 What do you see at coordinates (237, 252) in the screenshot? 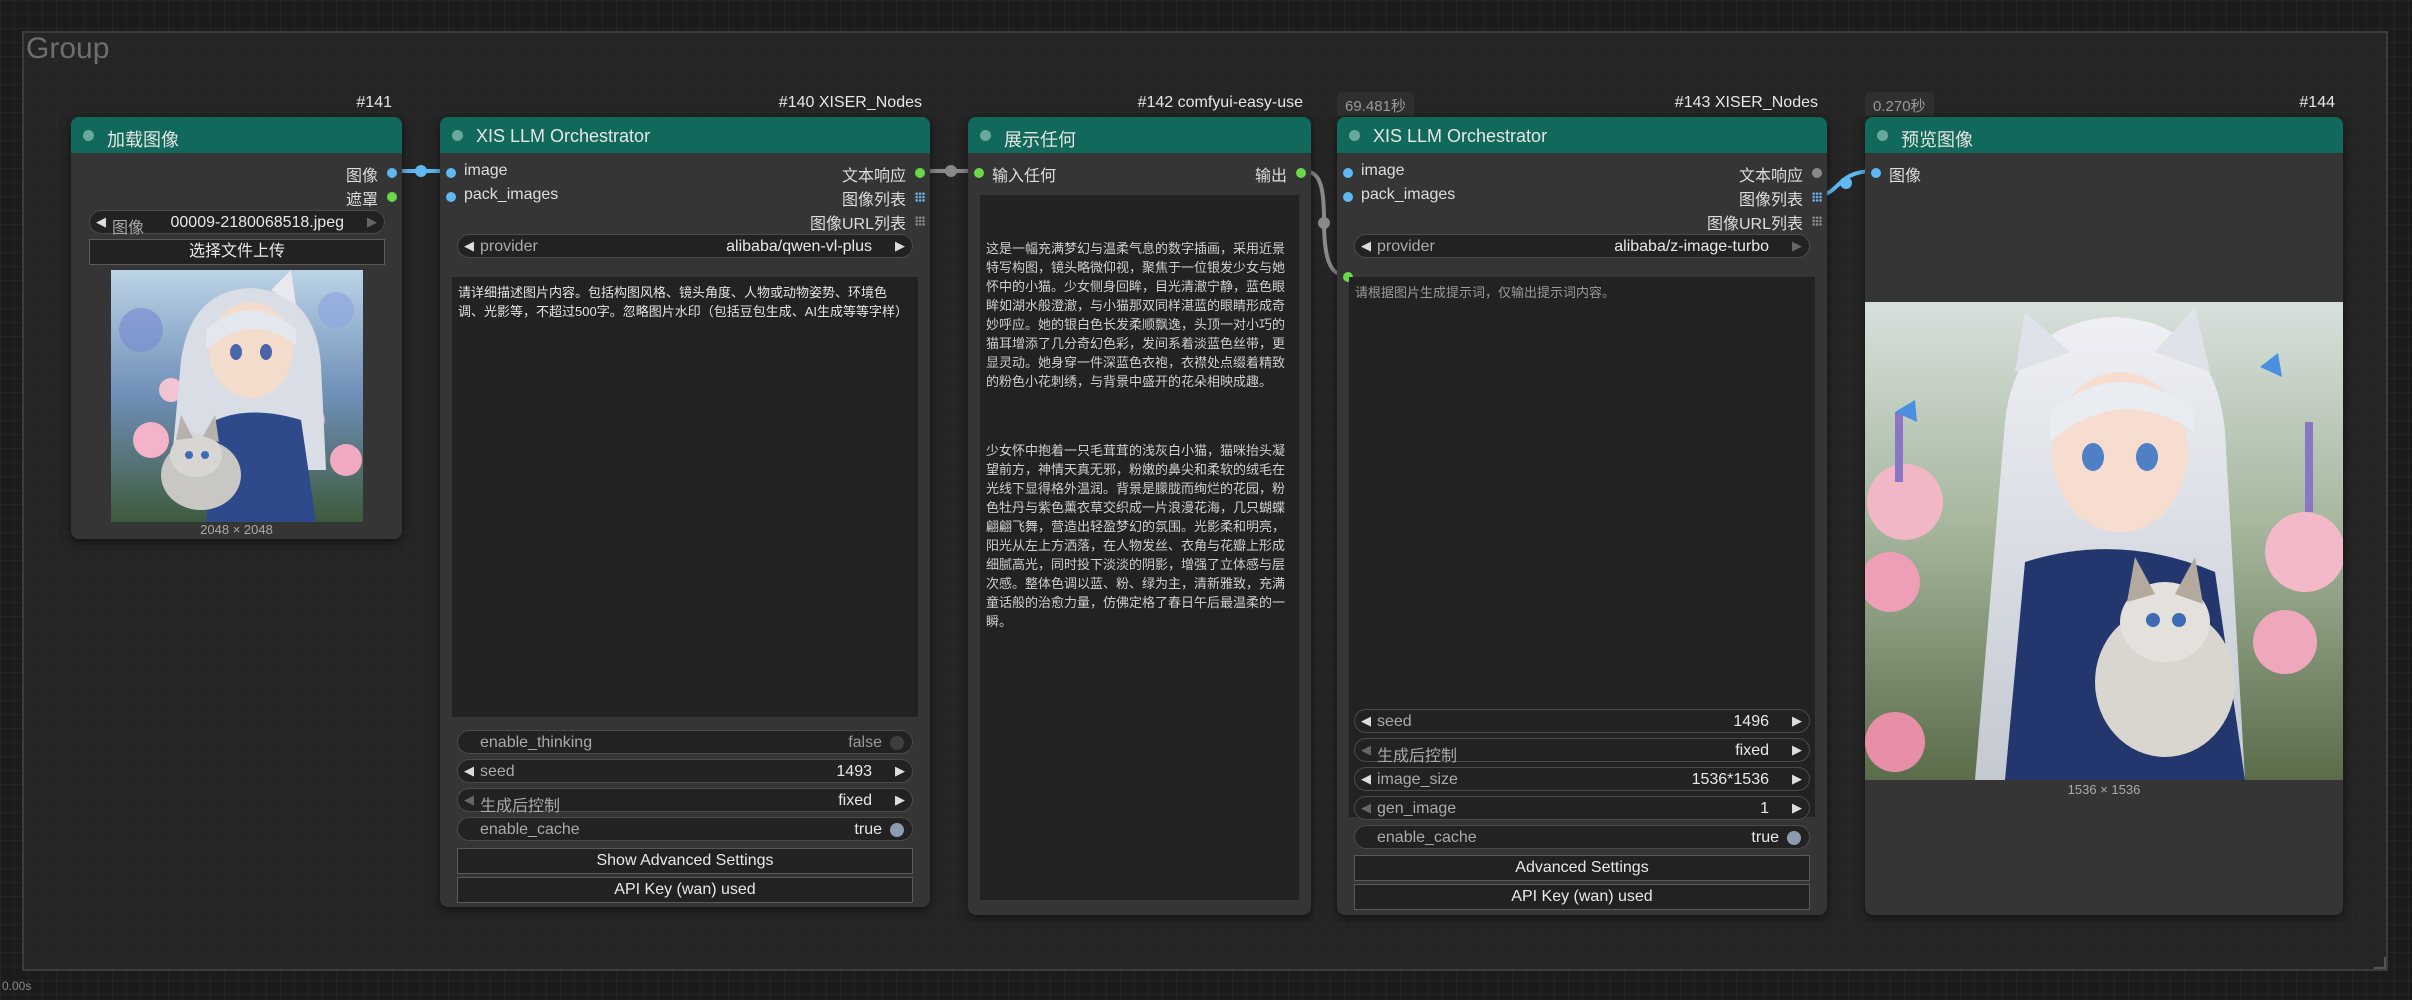
I see `upload-button: 选择文件上传` at bounding box center [237, 252].